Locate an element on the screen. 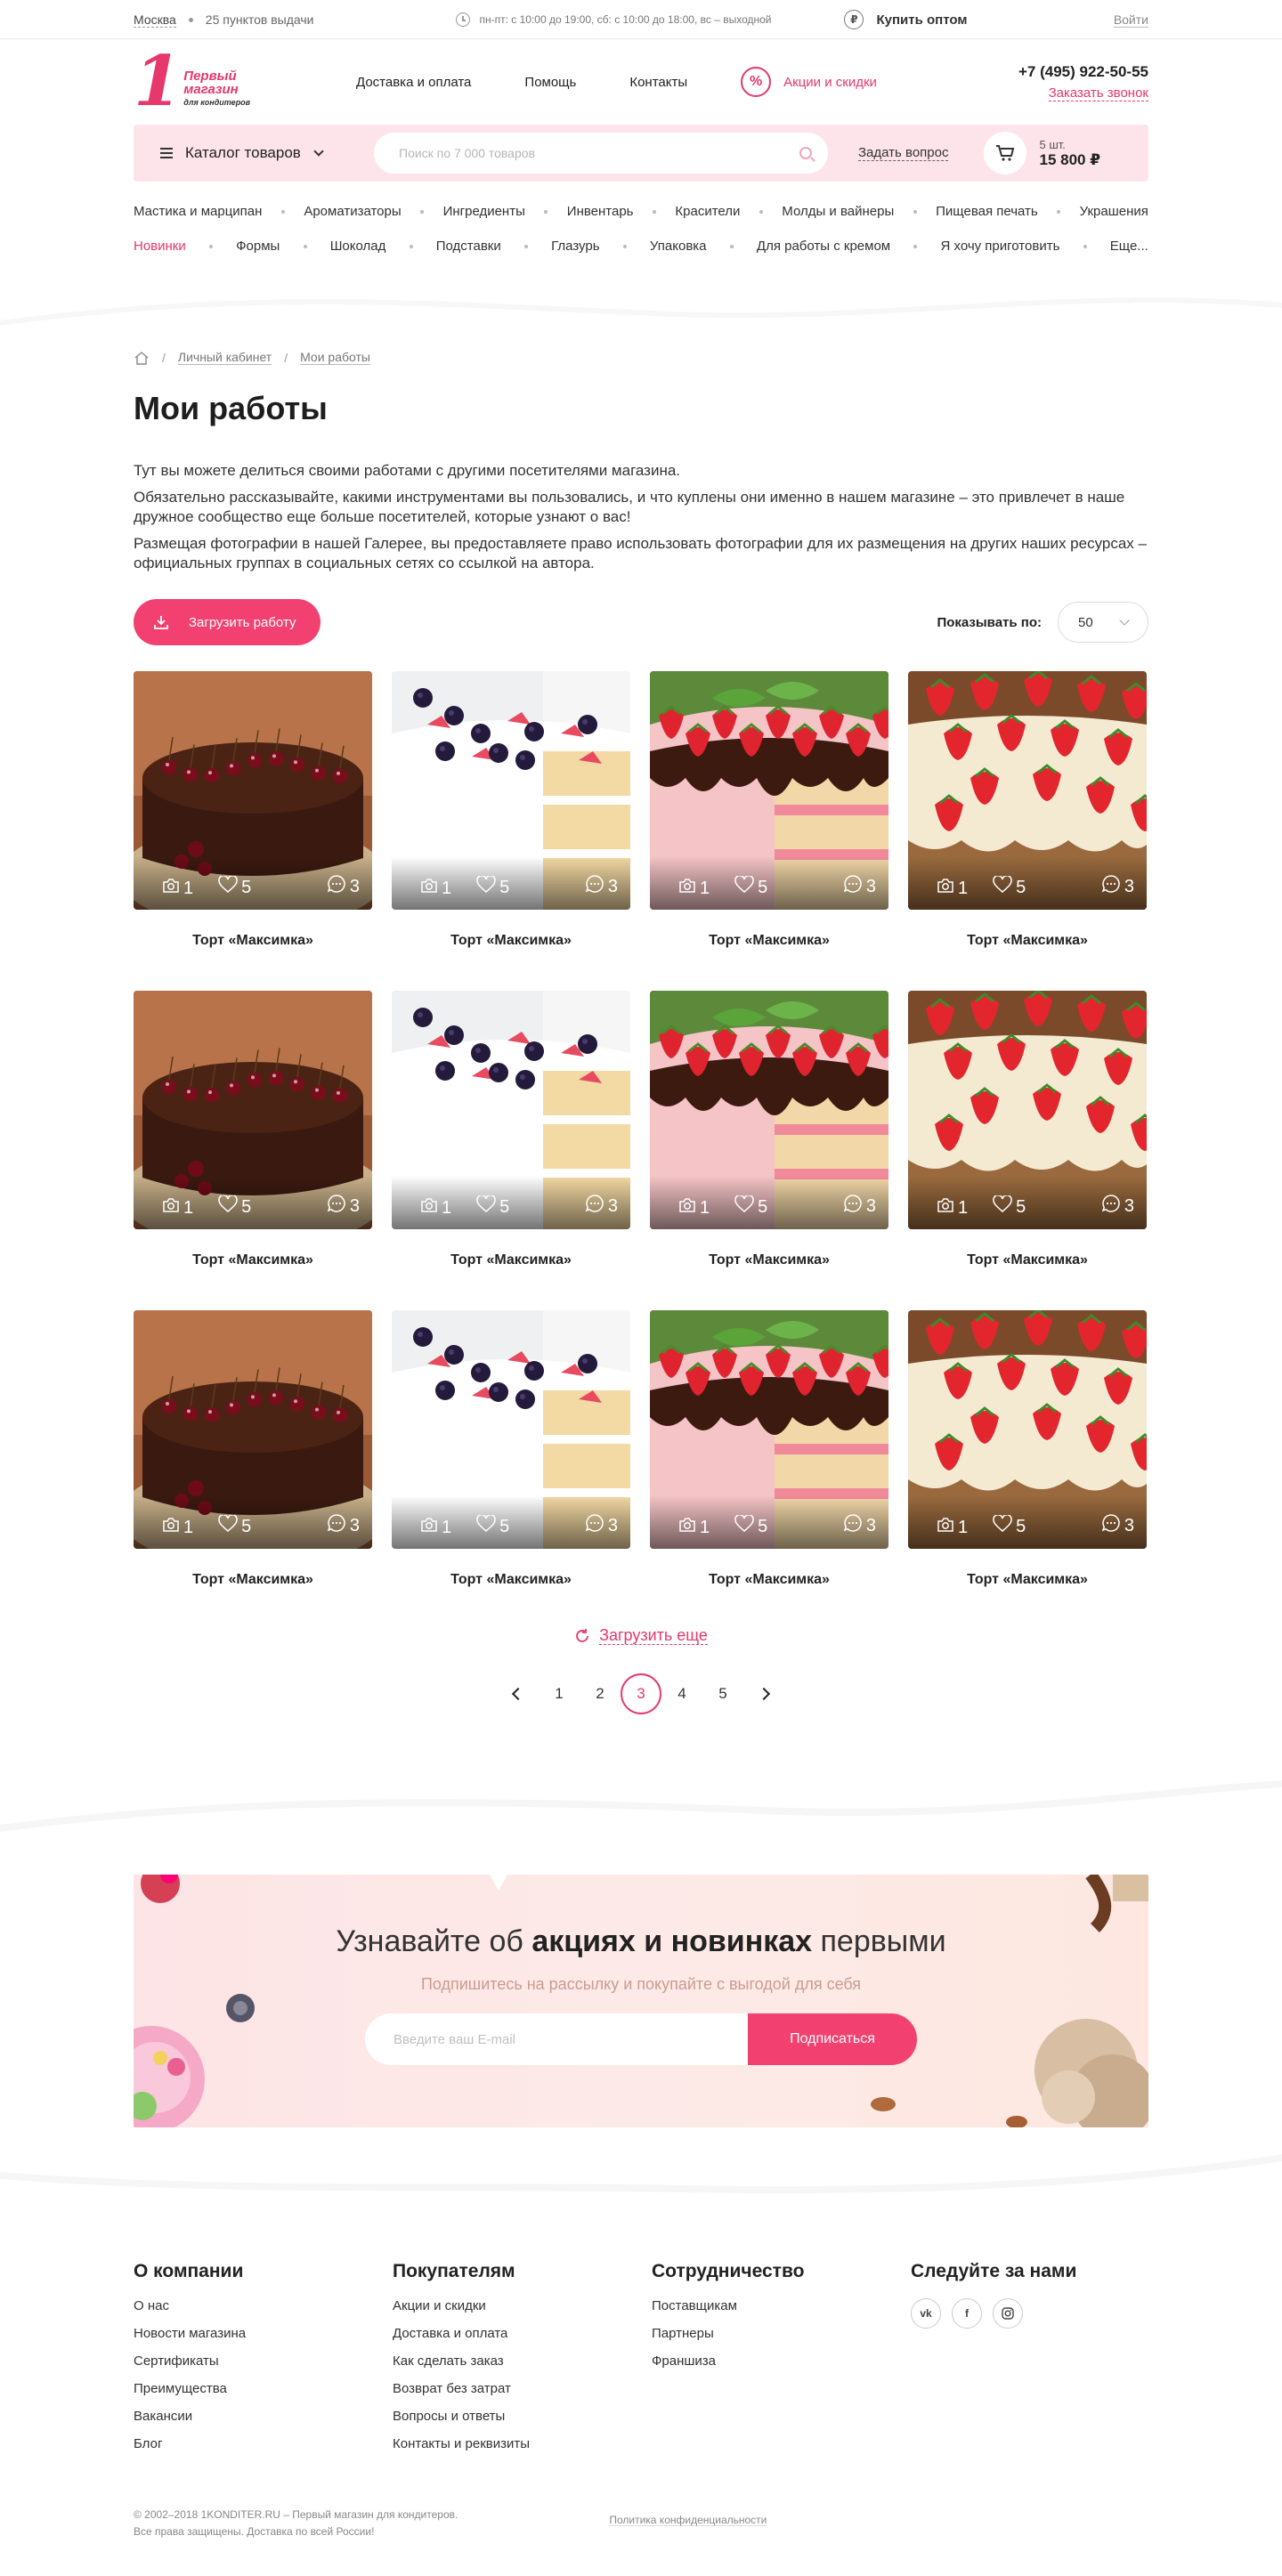  page-button: 5 is located at coordinates (722, 1694).